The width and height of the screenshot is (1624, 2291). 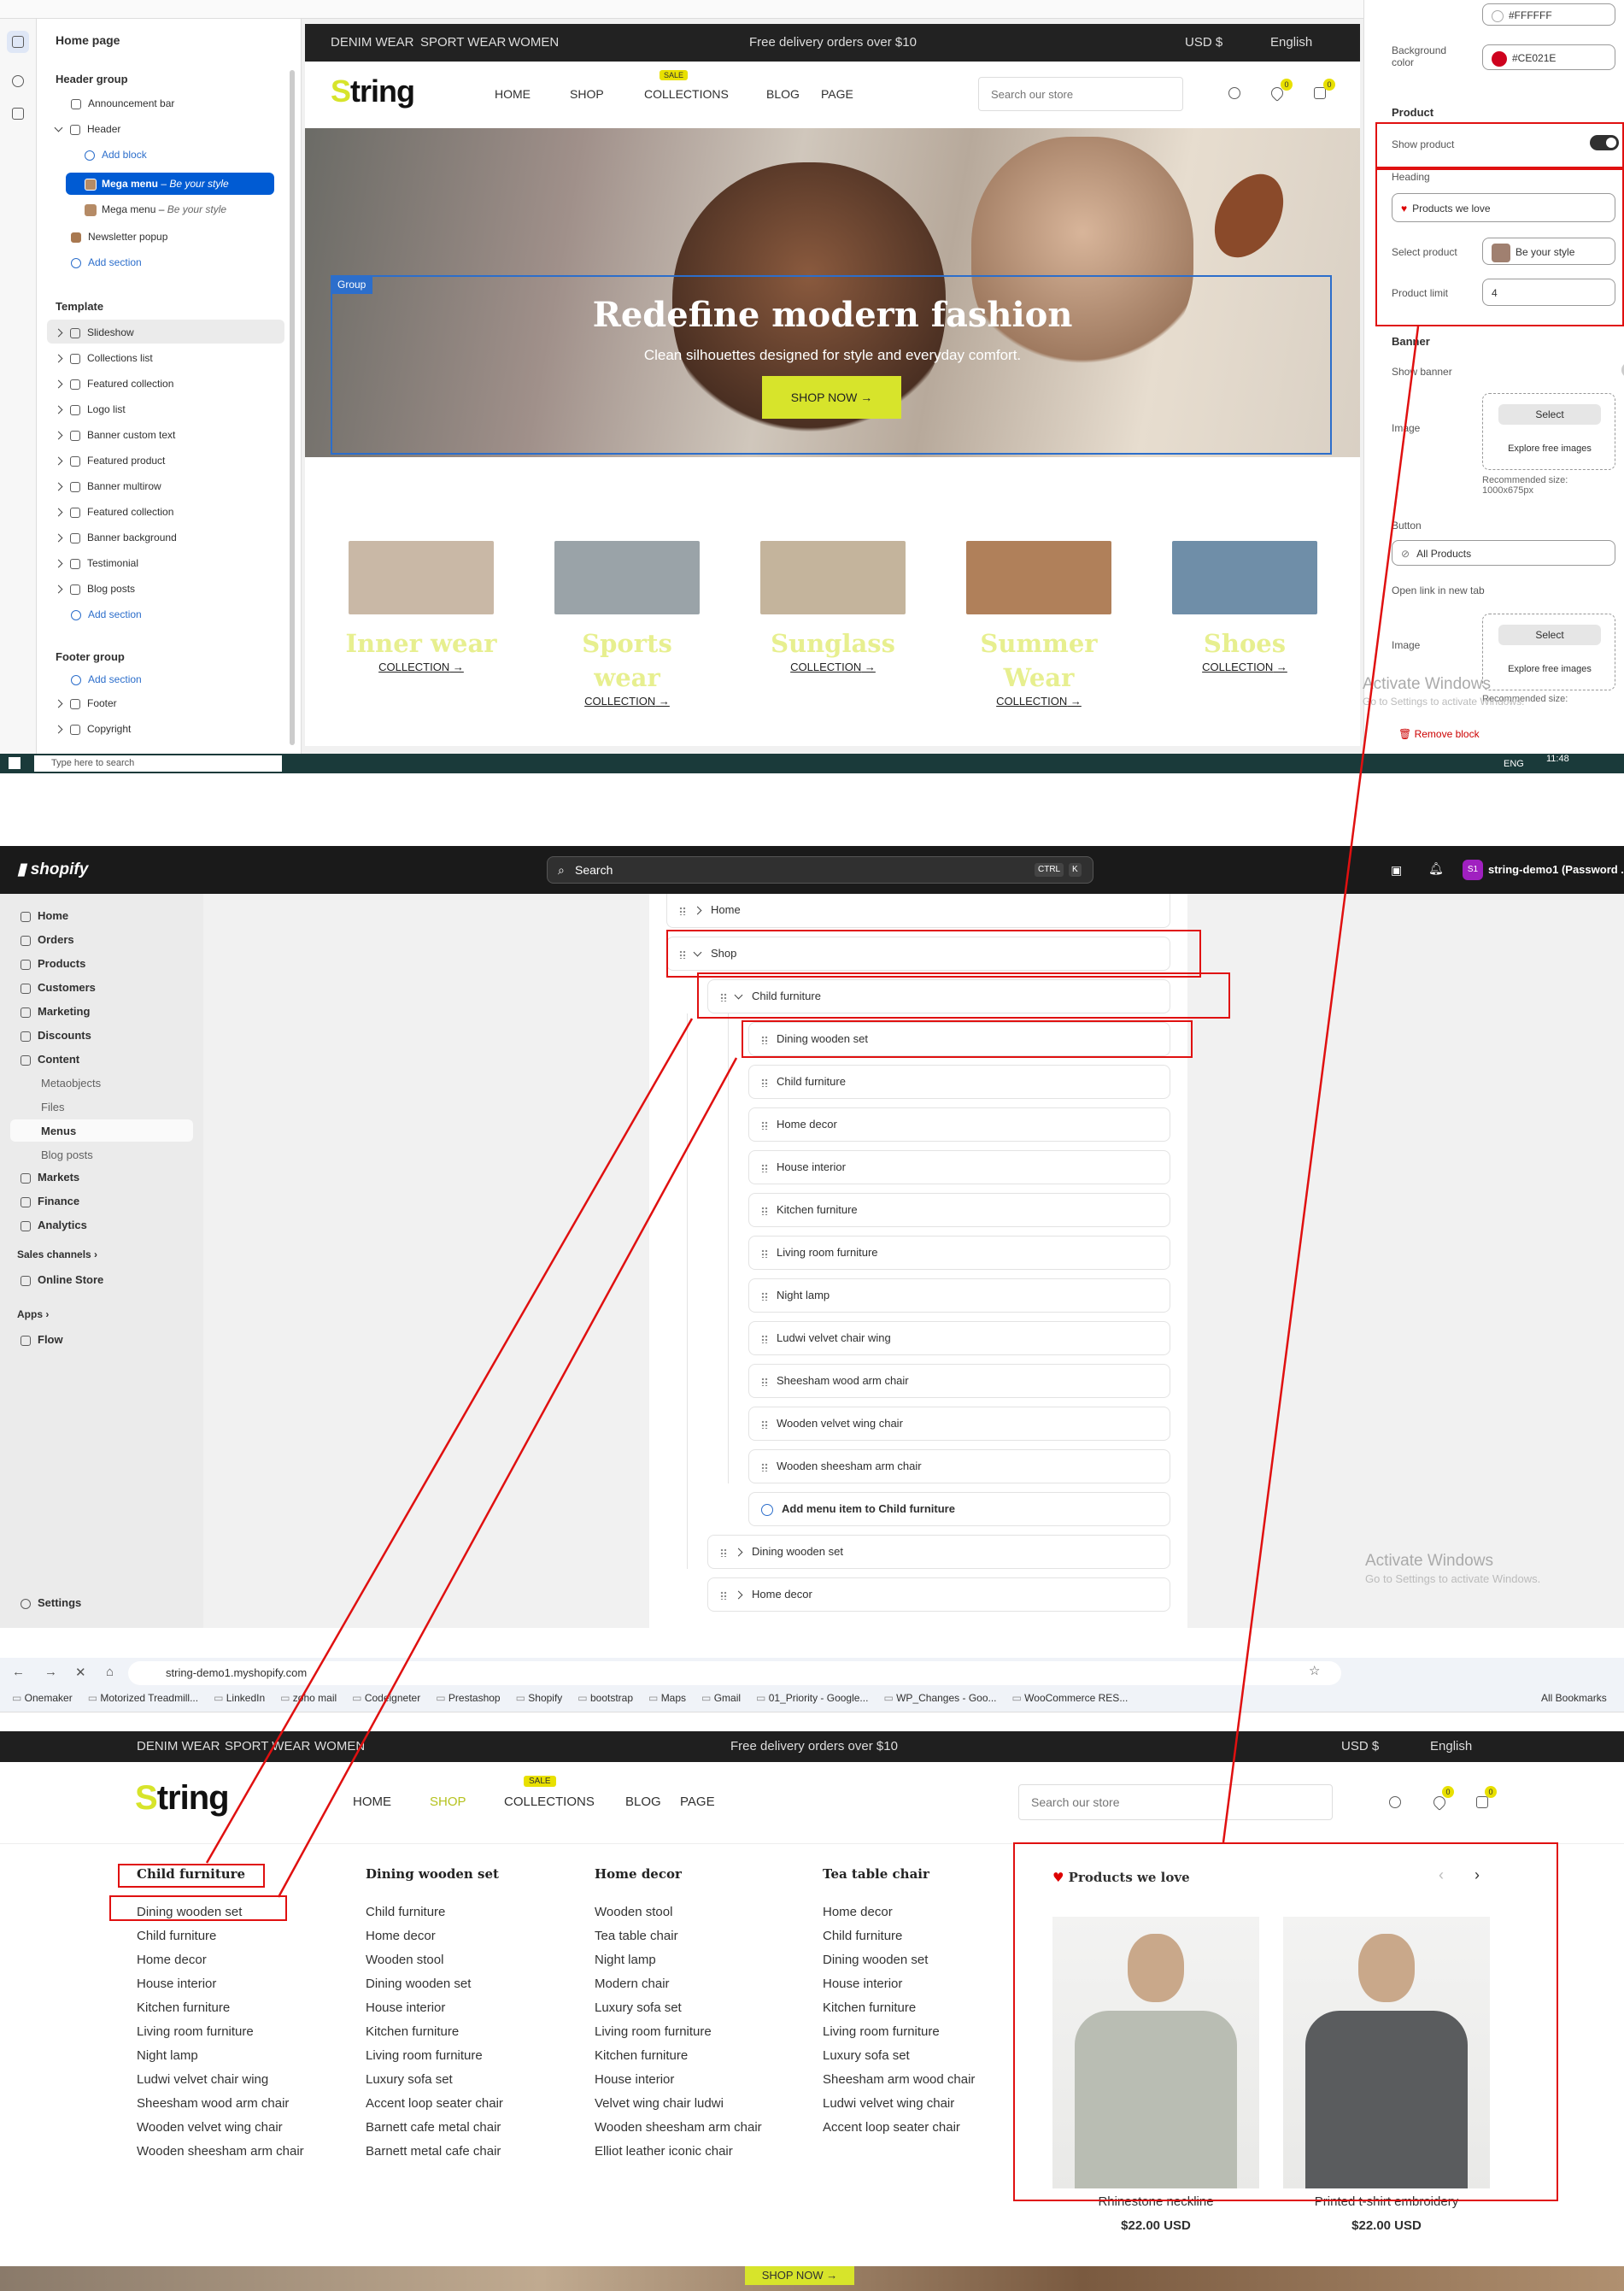 What do you see at coordinates (1360, 1746) in the screenshot?
I see `currency-select: USD $` at bounding box center [1360, 1746].